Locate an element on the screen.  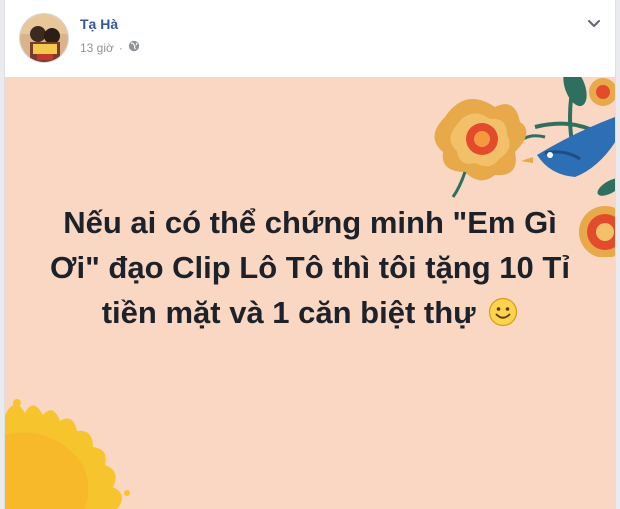
post-header: Tạ Hà 13 giờ · is located at coordinates (310, 38).